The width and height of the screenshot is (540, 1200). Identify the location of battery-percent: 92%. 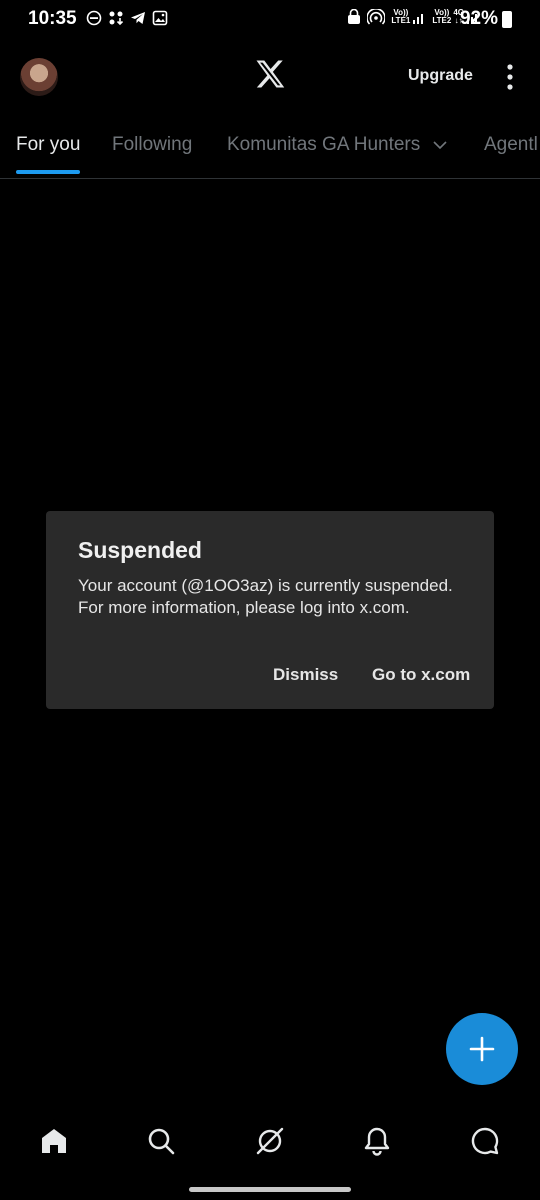
(478, 18).